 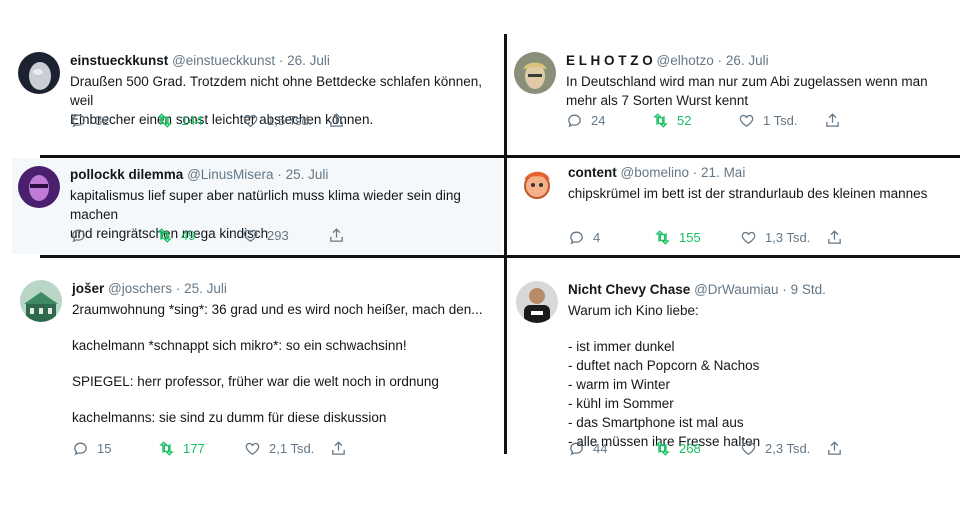 I want to click on retweet-button: 49, so click(x=199, y=235).